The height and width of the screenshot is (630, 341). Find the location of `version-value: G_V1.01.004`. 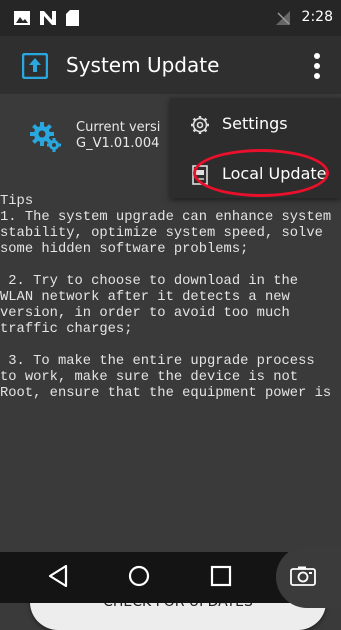

version-value: G_V1.01.004 is located at coordinates (118, 143).